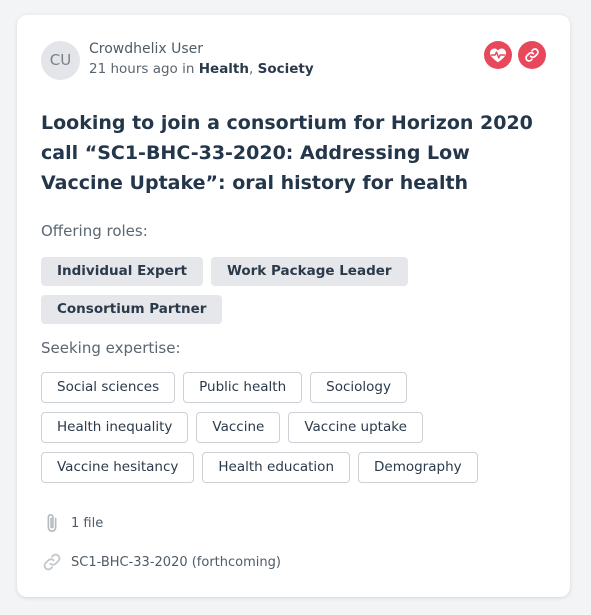 This screenshot has height=615, width=591. Describe the element at coordinates (355, 427) in the screenshot. I see `expertise-tag: Vaccine uptake` at that location.